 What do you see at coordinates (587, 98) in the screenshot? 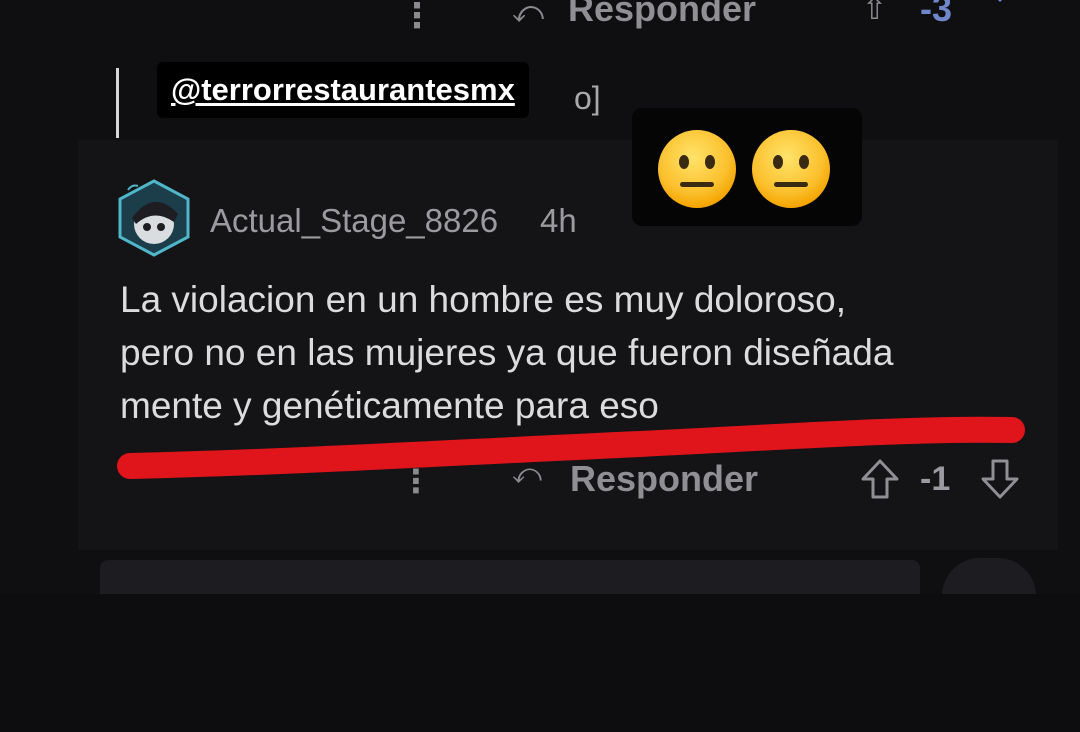
I see `quote-text: o]` at bounding box center [587, 98].